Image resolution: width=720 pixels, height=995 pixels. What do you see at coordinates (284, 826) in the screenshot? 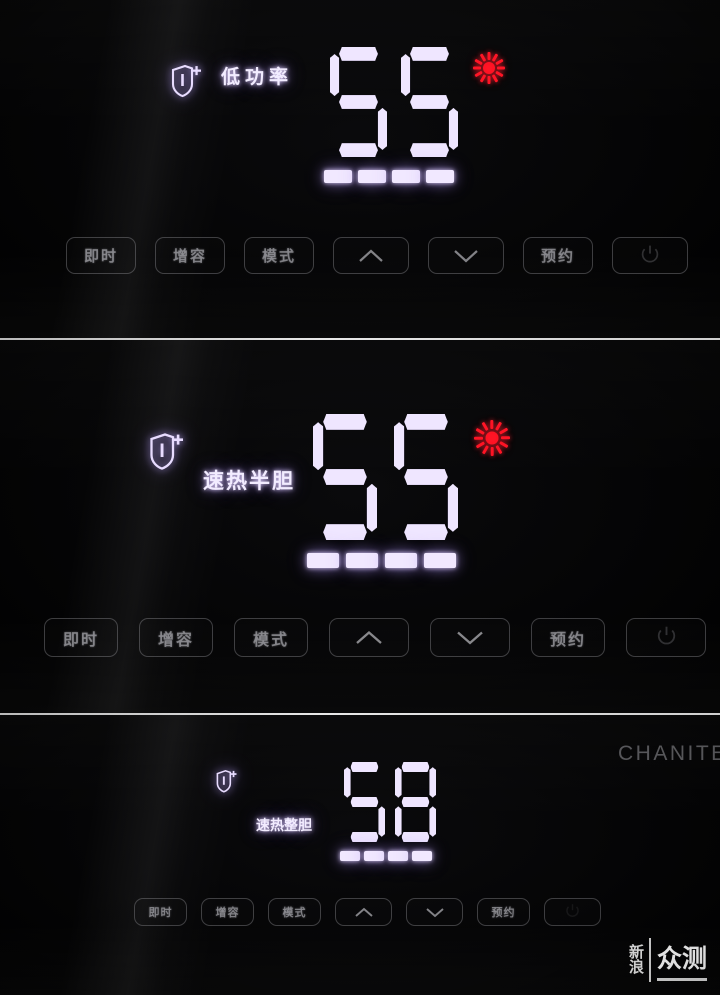
I see `mode-label: 速热整胆` at bounding box center [284, 826].